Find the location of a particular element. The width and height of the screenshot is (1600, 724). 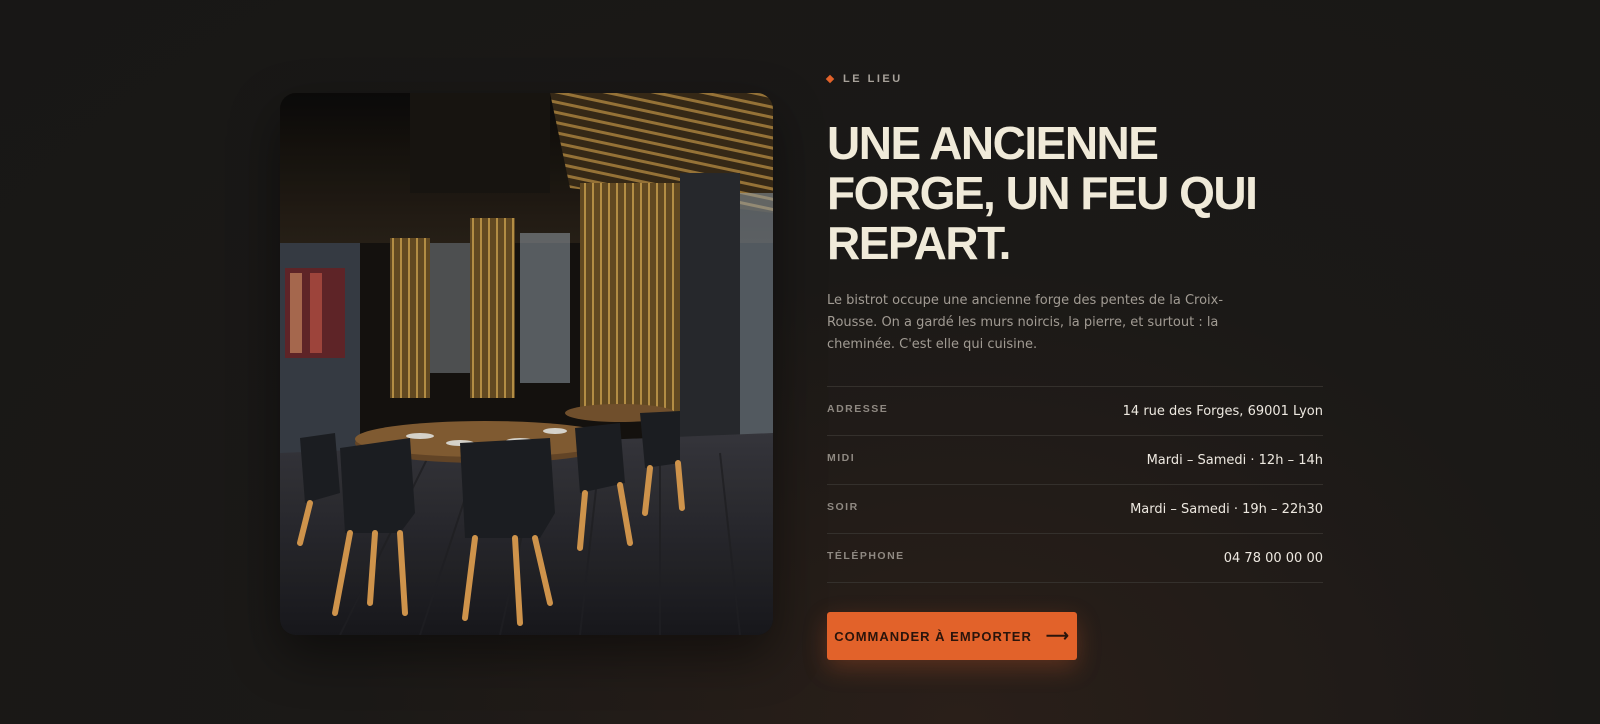

info-value: Mardi – Samedi · 19h – 22h30 is located at coordinates (1226, 509).